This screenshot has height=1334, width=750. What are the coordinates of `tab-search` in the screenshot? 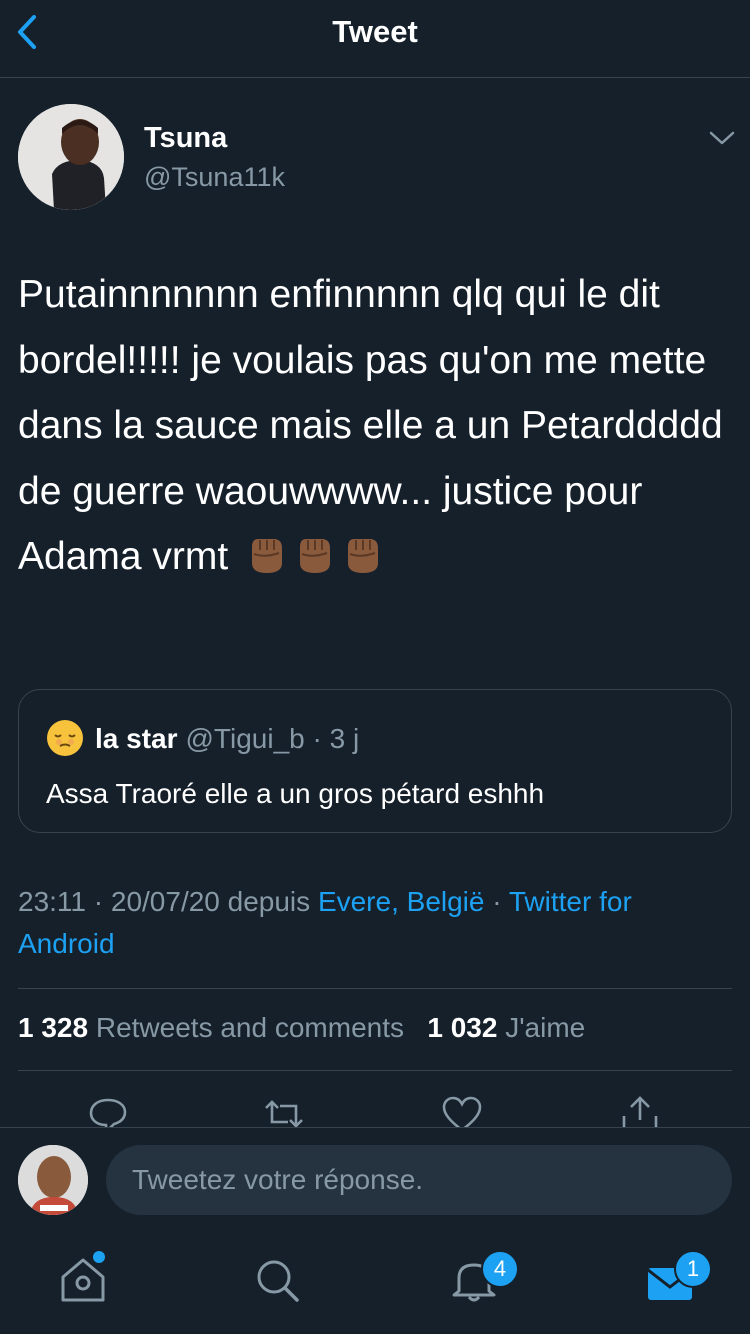 It's located at (277, 1280).